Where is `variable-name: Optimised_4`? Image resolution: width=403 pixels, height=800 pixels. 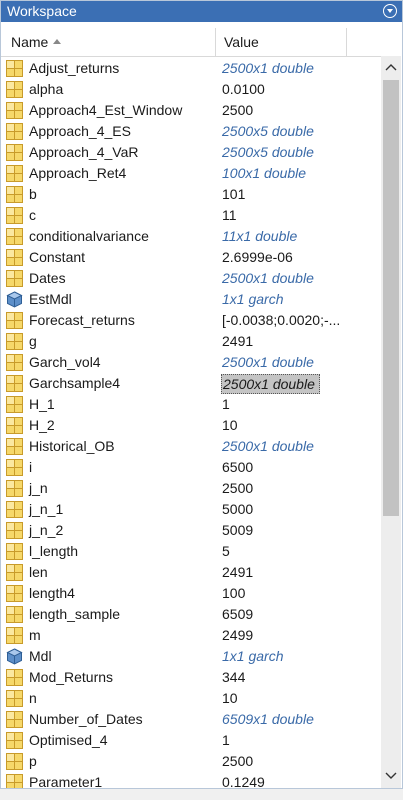
variable-name: Optimised_4 is located at coordinates (68, 740).